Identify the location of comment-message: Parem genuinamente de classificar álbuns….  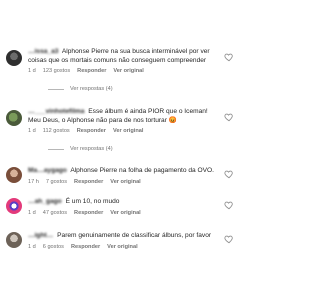
(134, 235).